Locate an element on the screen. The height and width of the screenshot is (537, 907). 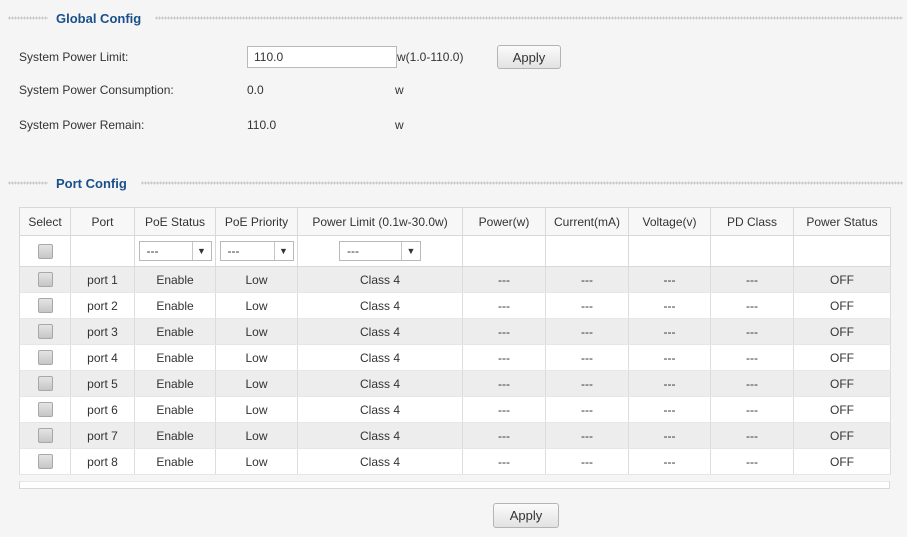
table-row: port 8 Enable Low Class 4 --- --- --- --- OFF is located at coordinates (455, 461).